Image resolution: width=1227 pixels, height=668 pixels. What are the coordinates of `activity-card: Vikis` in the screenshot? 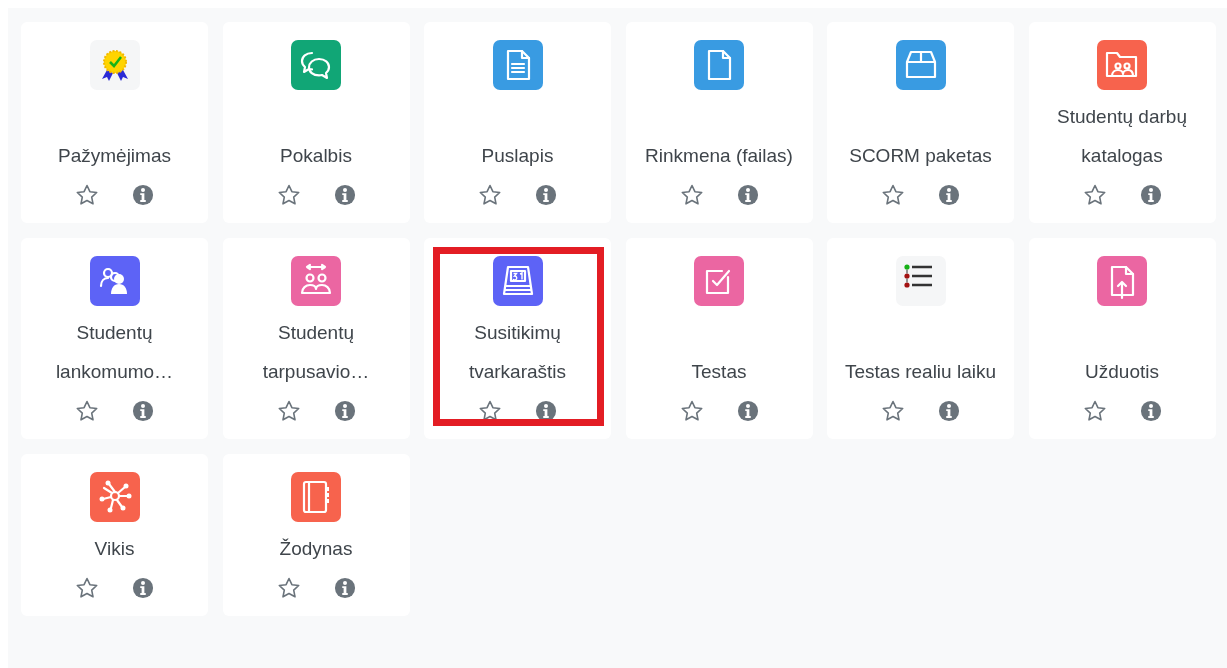 It's located at (114, 535).